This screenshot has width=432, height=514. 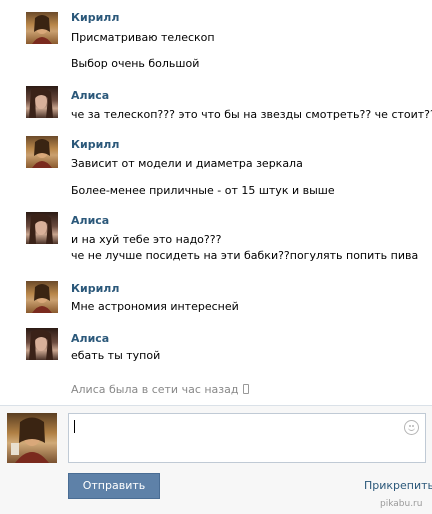 What do you see at coordinates (146, 239) in the screenshot?
I see `message-text: и на хуй тебе это надо???` at bounding box center [146, 239].